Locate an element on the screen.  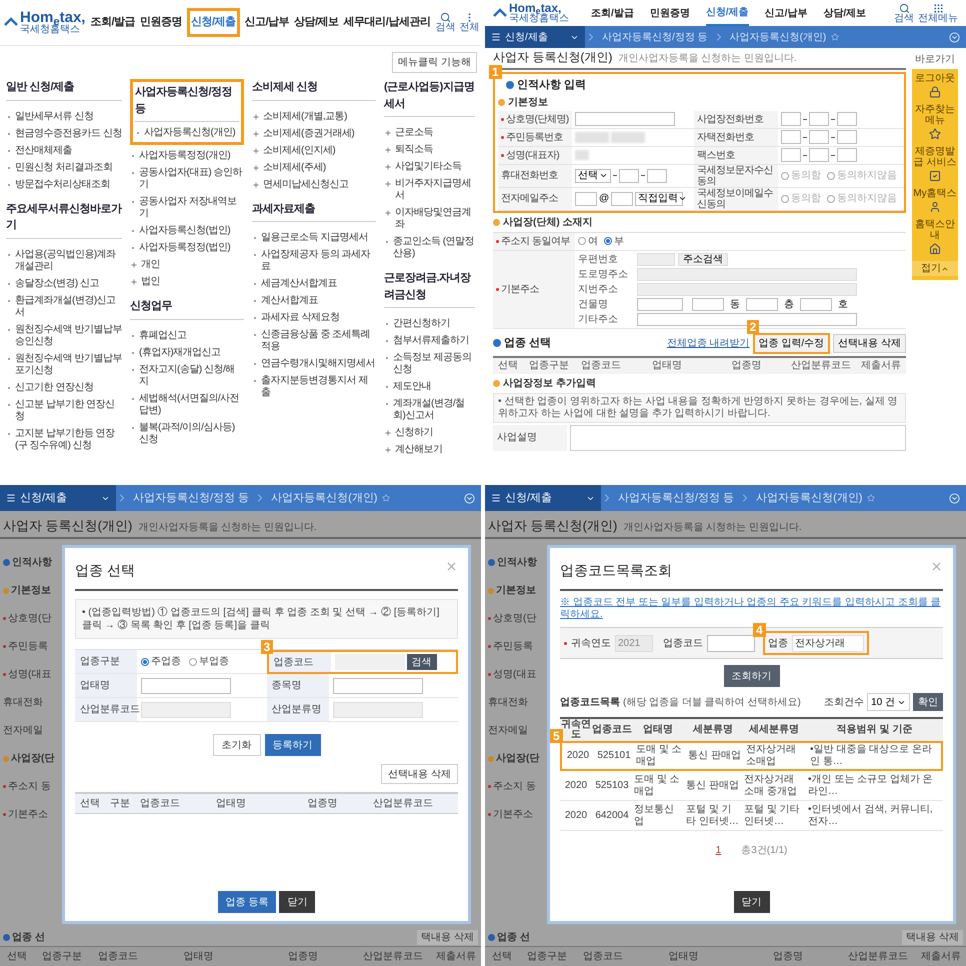
menu-link: 소득정보 제공동의 신청 is located at coordinates (429, 364).